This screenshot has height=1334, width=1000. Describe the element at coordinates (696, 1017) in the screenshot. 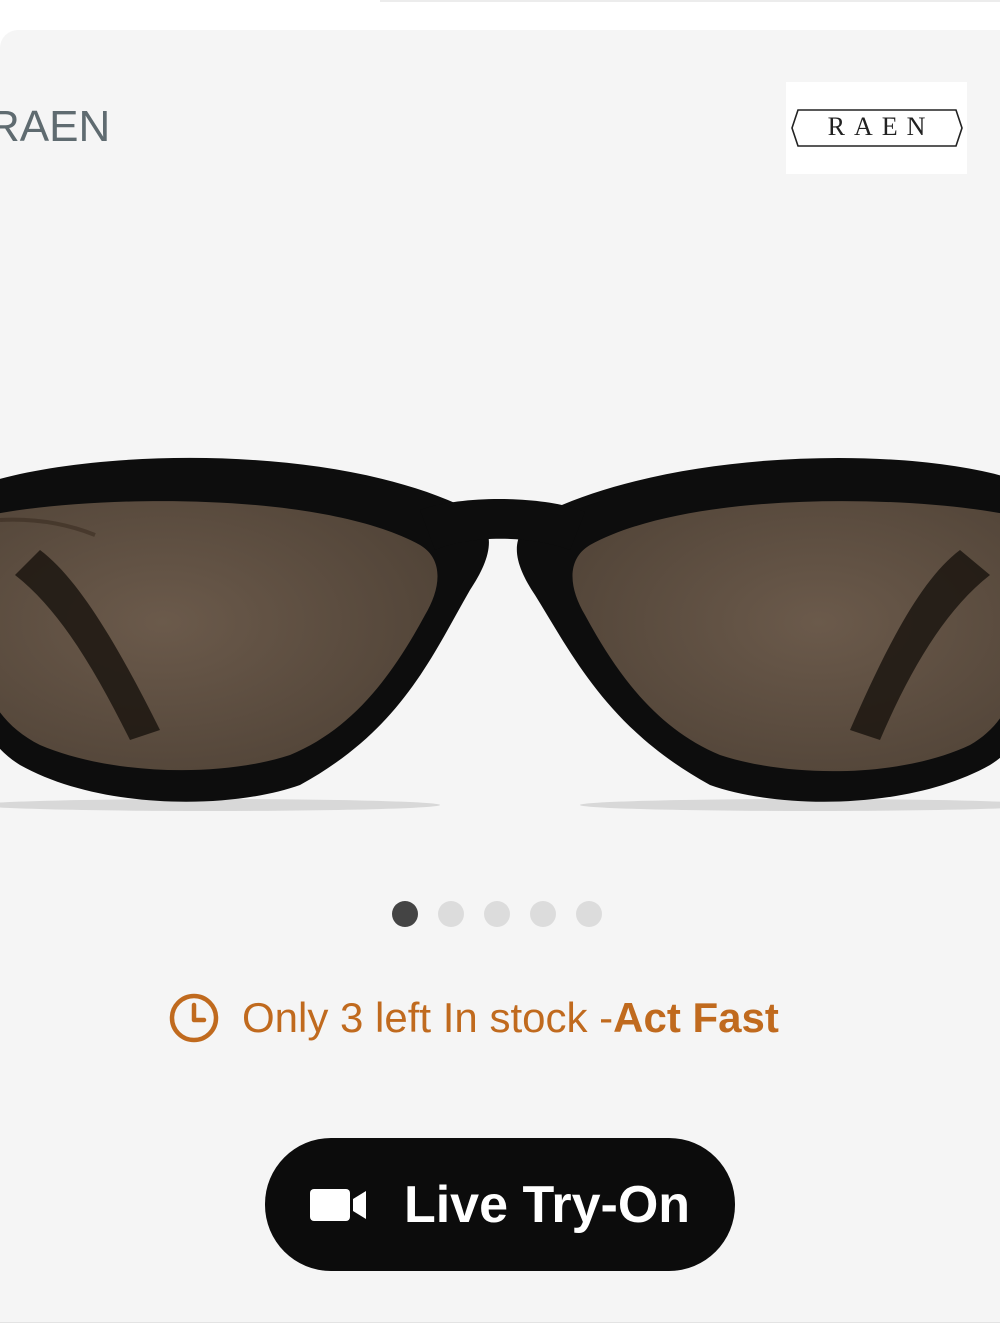

I see `stock-urgency: Act Fast` at that location.